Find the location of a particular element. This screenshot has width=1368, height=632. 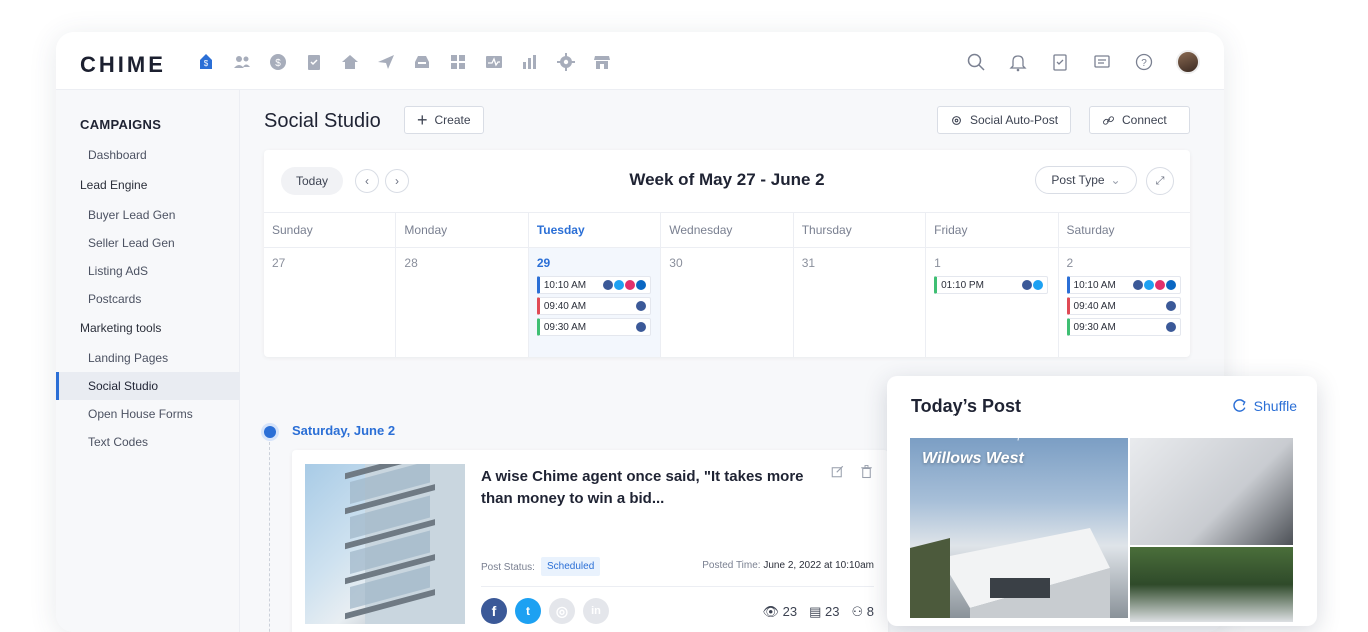

posted-time-label: Posted Time: is located at coordinates (731, 565).